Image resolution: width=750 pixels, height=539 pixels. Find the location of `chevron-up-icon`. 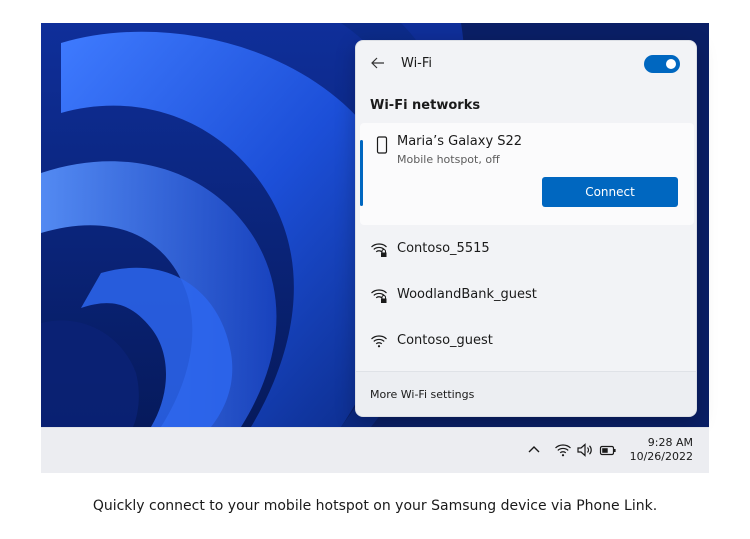

chevron-up-icon is located at coordinates (534, 450).